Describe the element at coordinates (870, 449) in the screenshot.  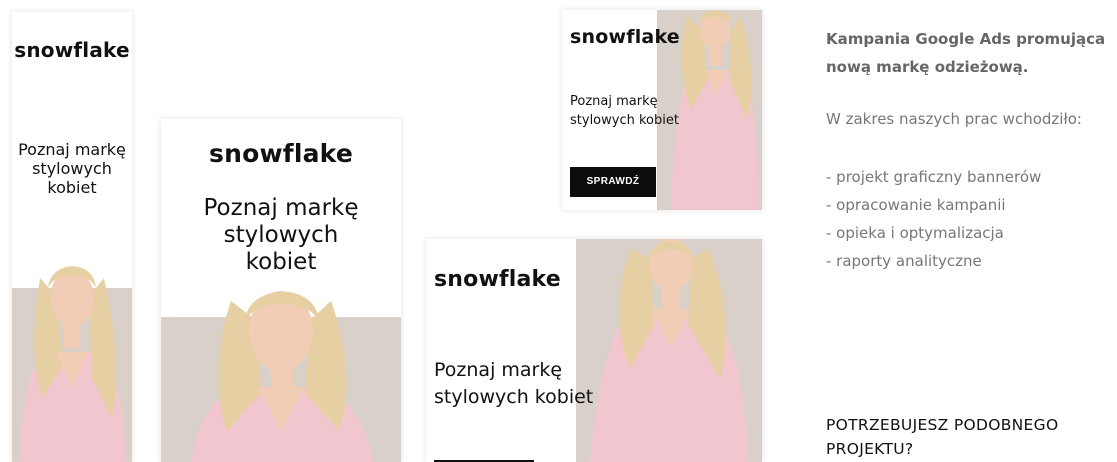
I see `cta-line: PROJEKTU?` at that location.